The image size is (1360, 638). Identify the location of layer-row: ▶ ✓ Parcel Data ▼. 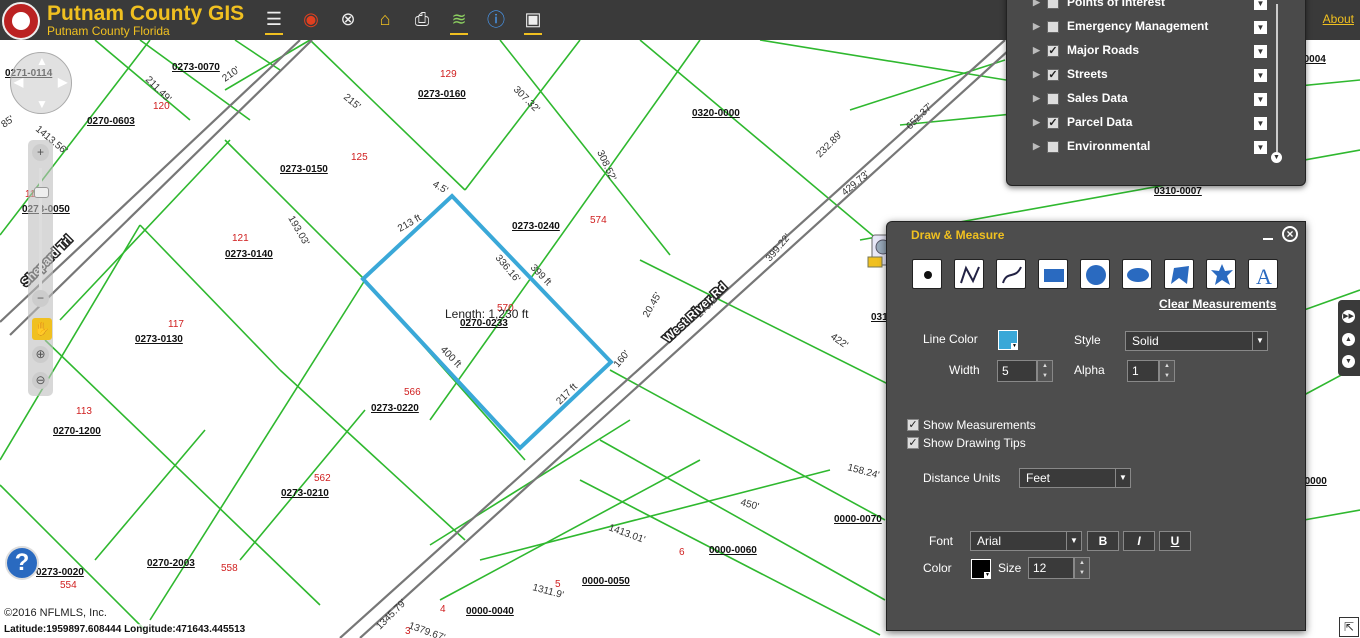
(1142, 124).